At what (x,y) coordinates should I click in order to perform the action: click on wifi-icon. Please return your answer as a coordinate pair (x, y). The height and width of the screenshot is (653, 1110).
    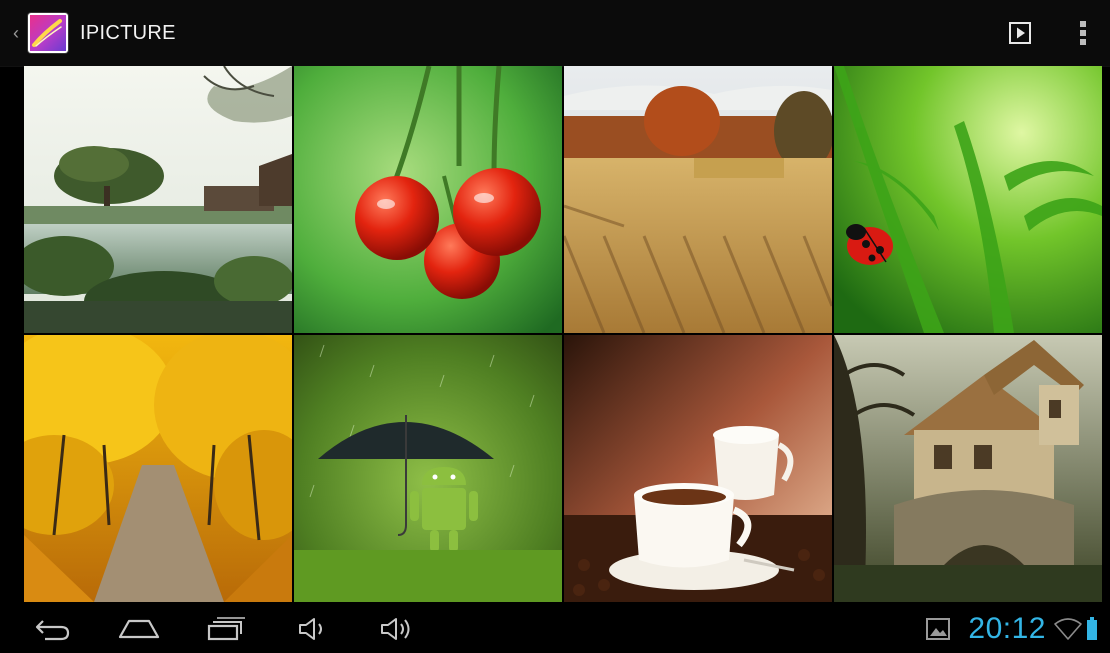
    Looking at the image, I should click on (1068, 628).